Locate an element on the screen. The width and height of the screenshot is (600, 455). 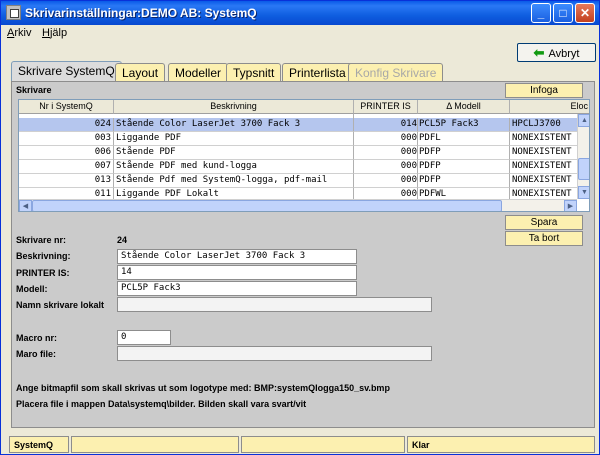
col-header-modell: Δ Modell is located at coordinates (464, 107).